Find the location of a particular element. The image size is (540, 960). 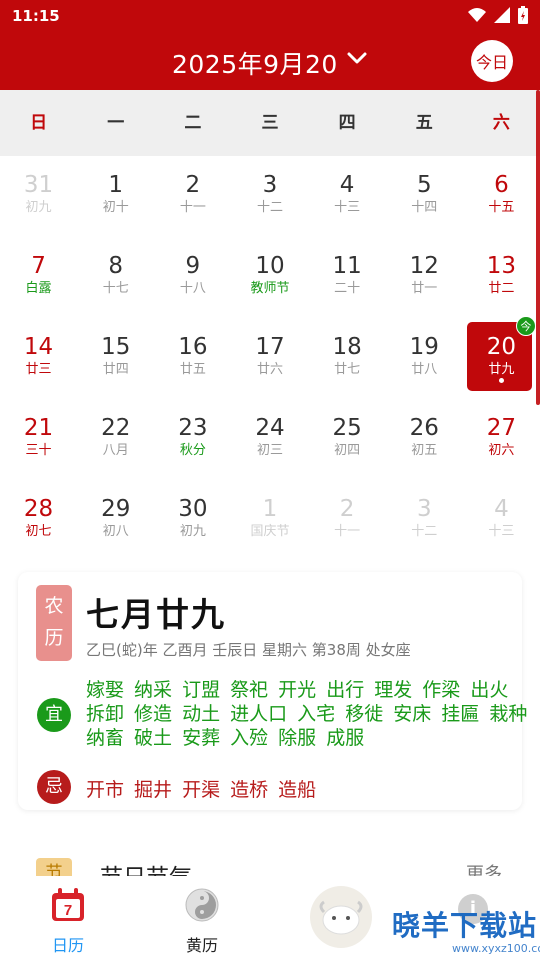

event-dot is located at coordinates (501, 380).